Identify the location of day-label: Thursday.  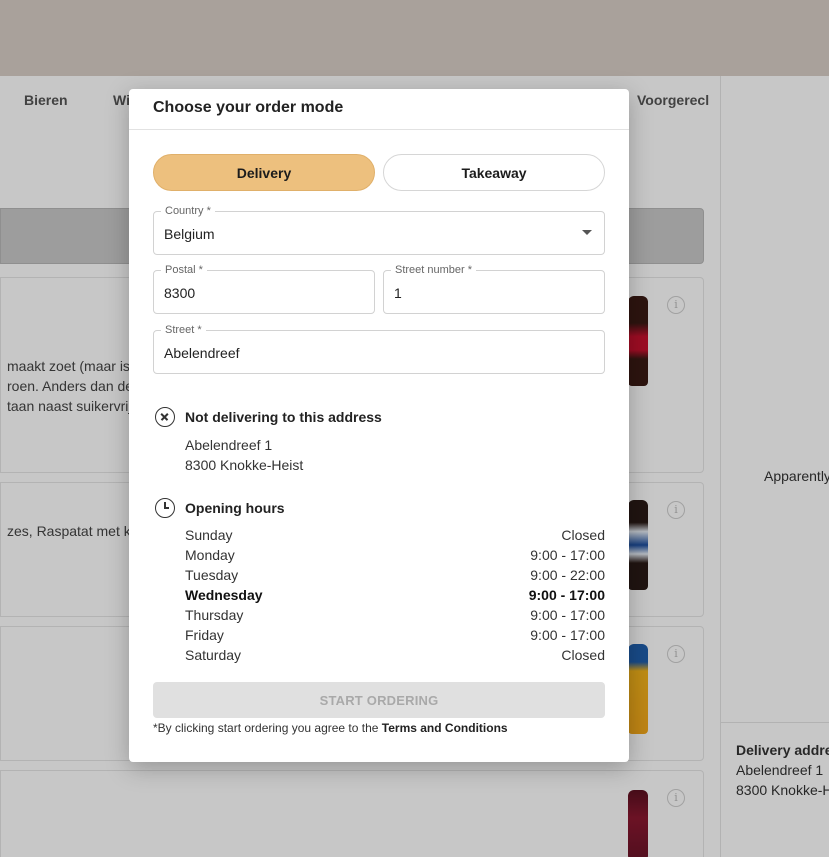
(214, 615).